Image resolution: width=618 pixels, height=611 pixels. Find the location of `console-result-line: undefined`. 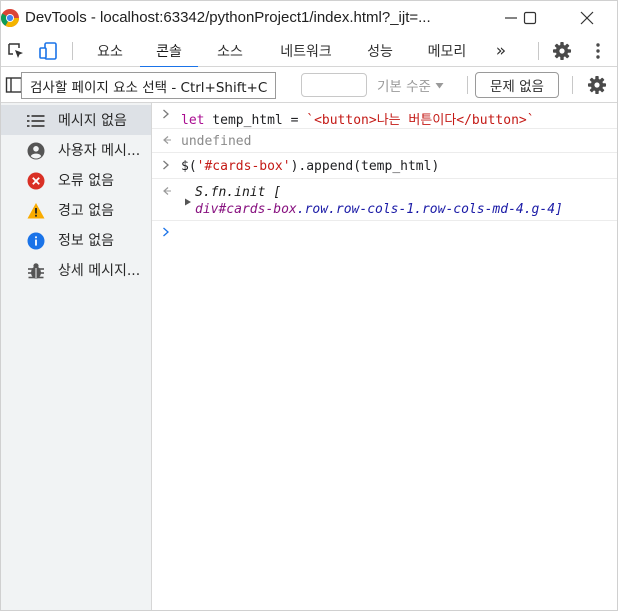

console-result-line: undefined is located at coordinates (384, 141).